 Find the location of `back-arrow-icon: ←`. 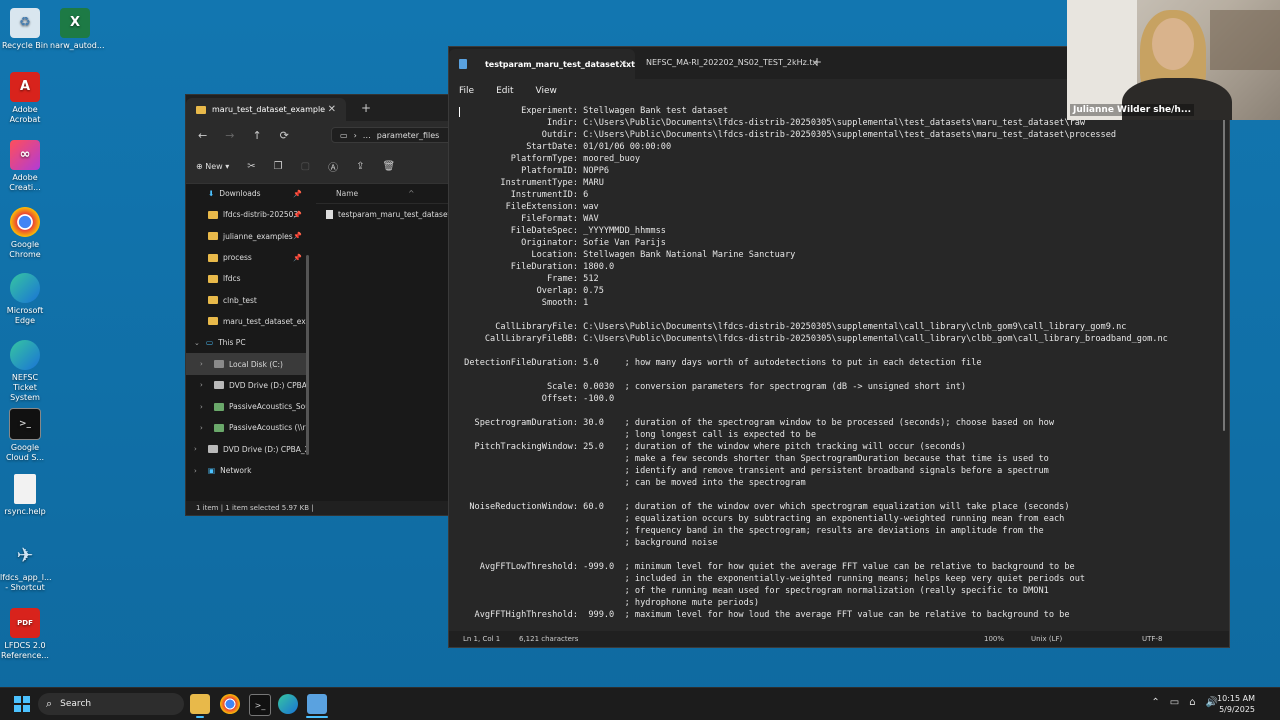

back-arrow-icon: ← is located at coordinates (202, 135).